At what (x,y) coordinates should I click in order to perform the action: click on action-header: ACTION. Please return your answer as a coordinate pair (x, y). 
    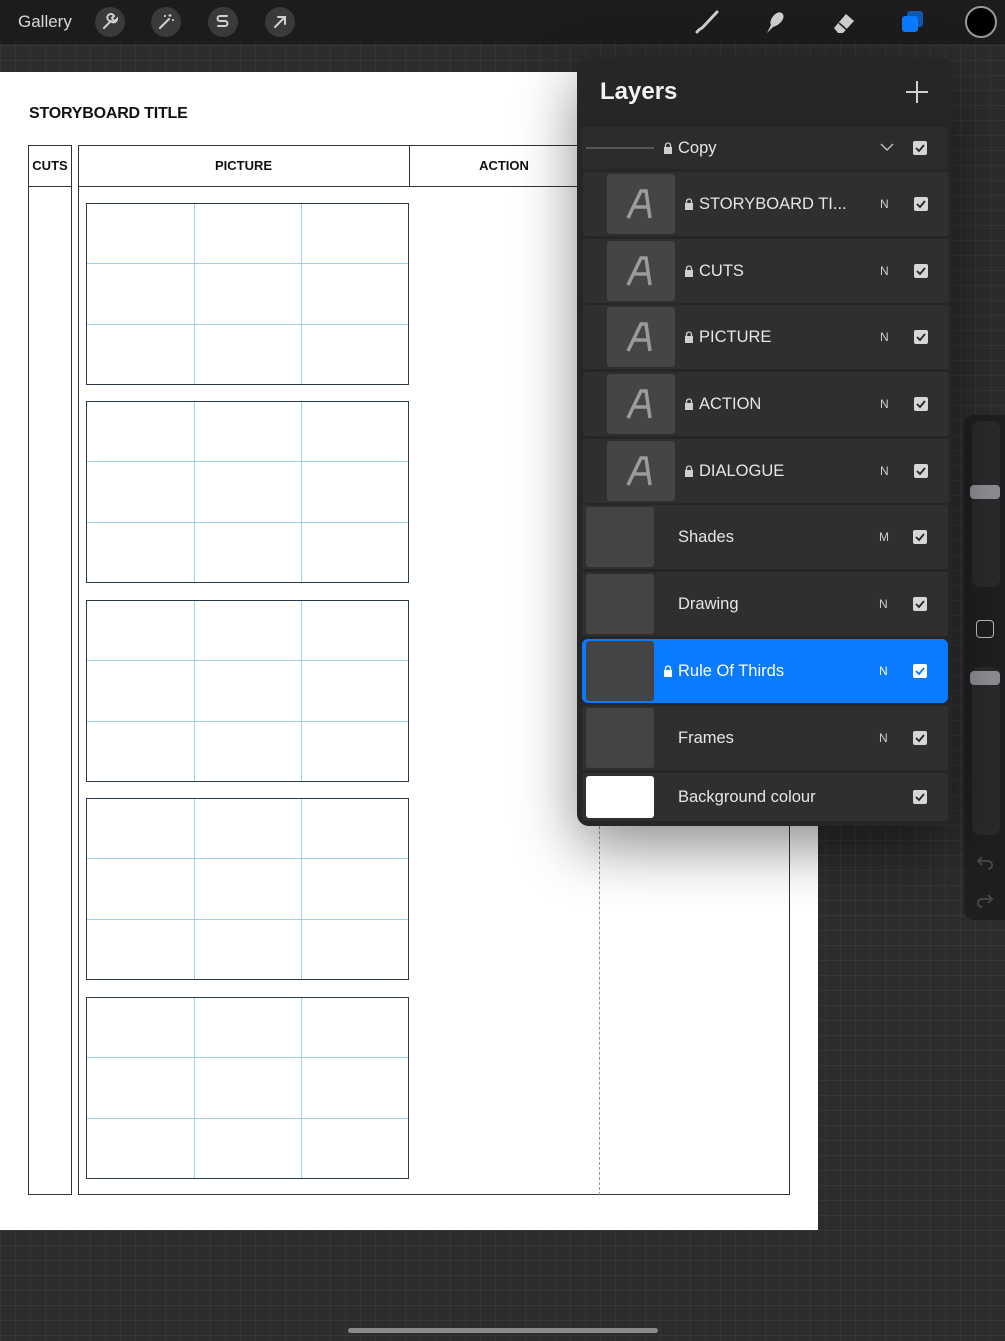
    Looking at the image, I should click on (504, 166).